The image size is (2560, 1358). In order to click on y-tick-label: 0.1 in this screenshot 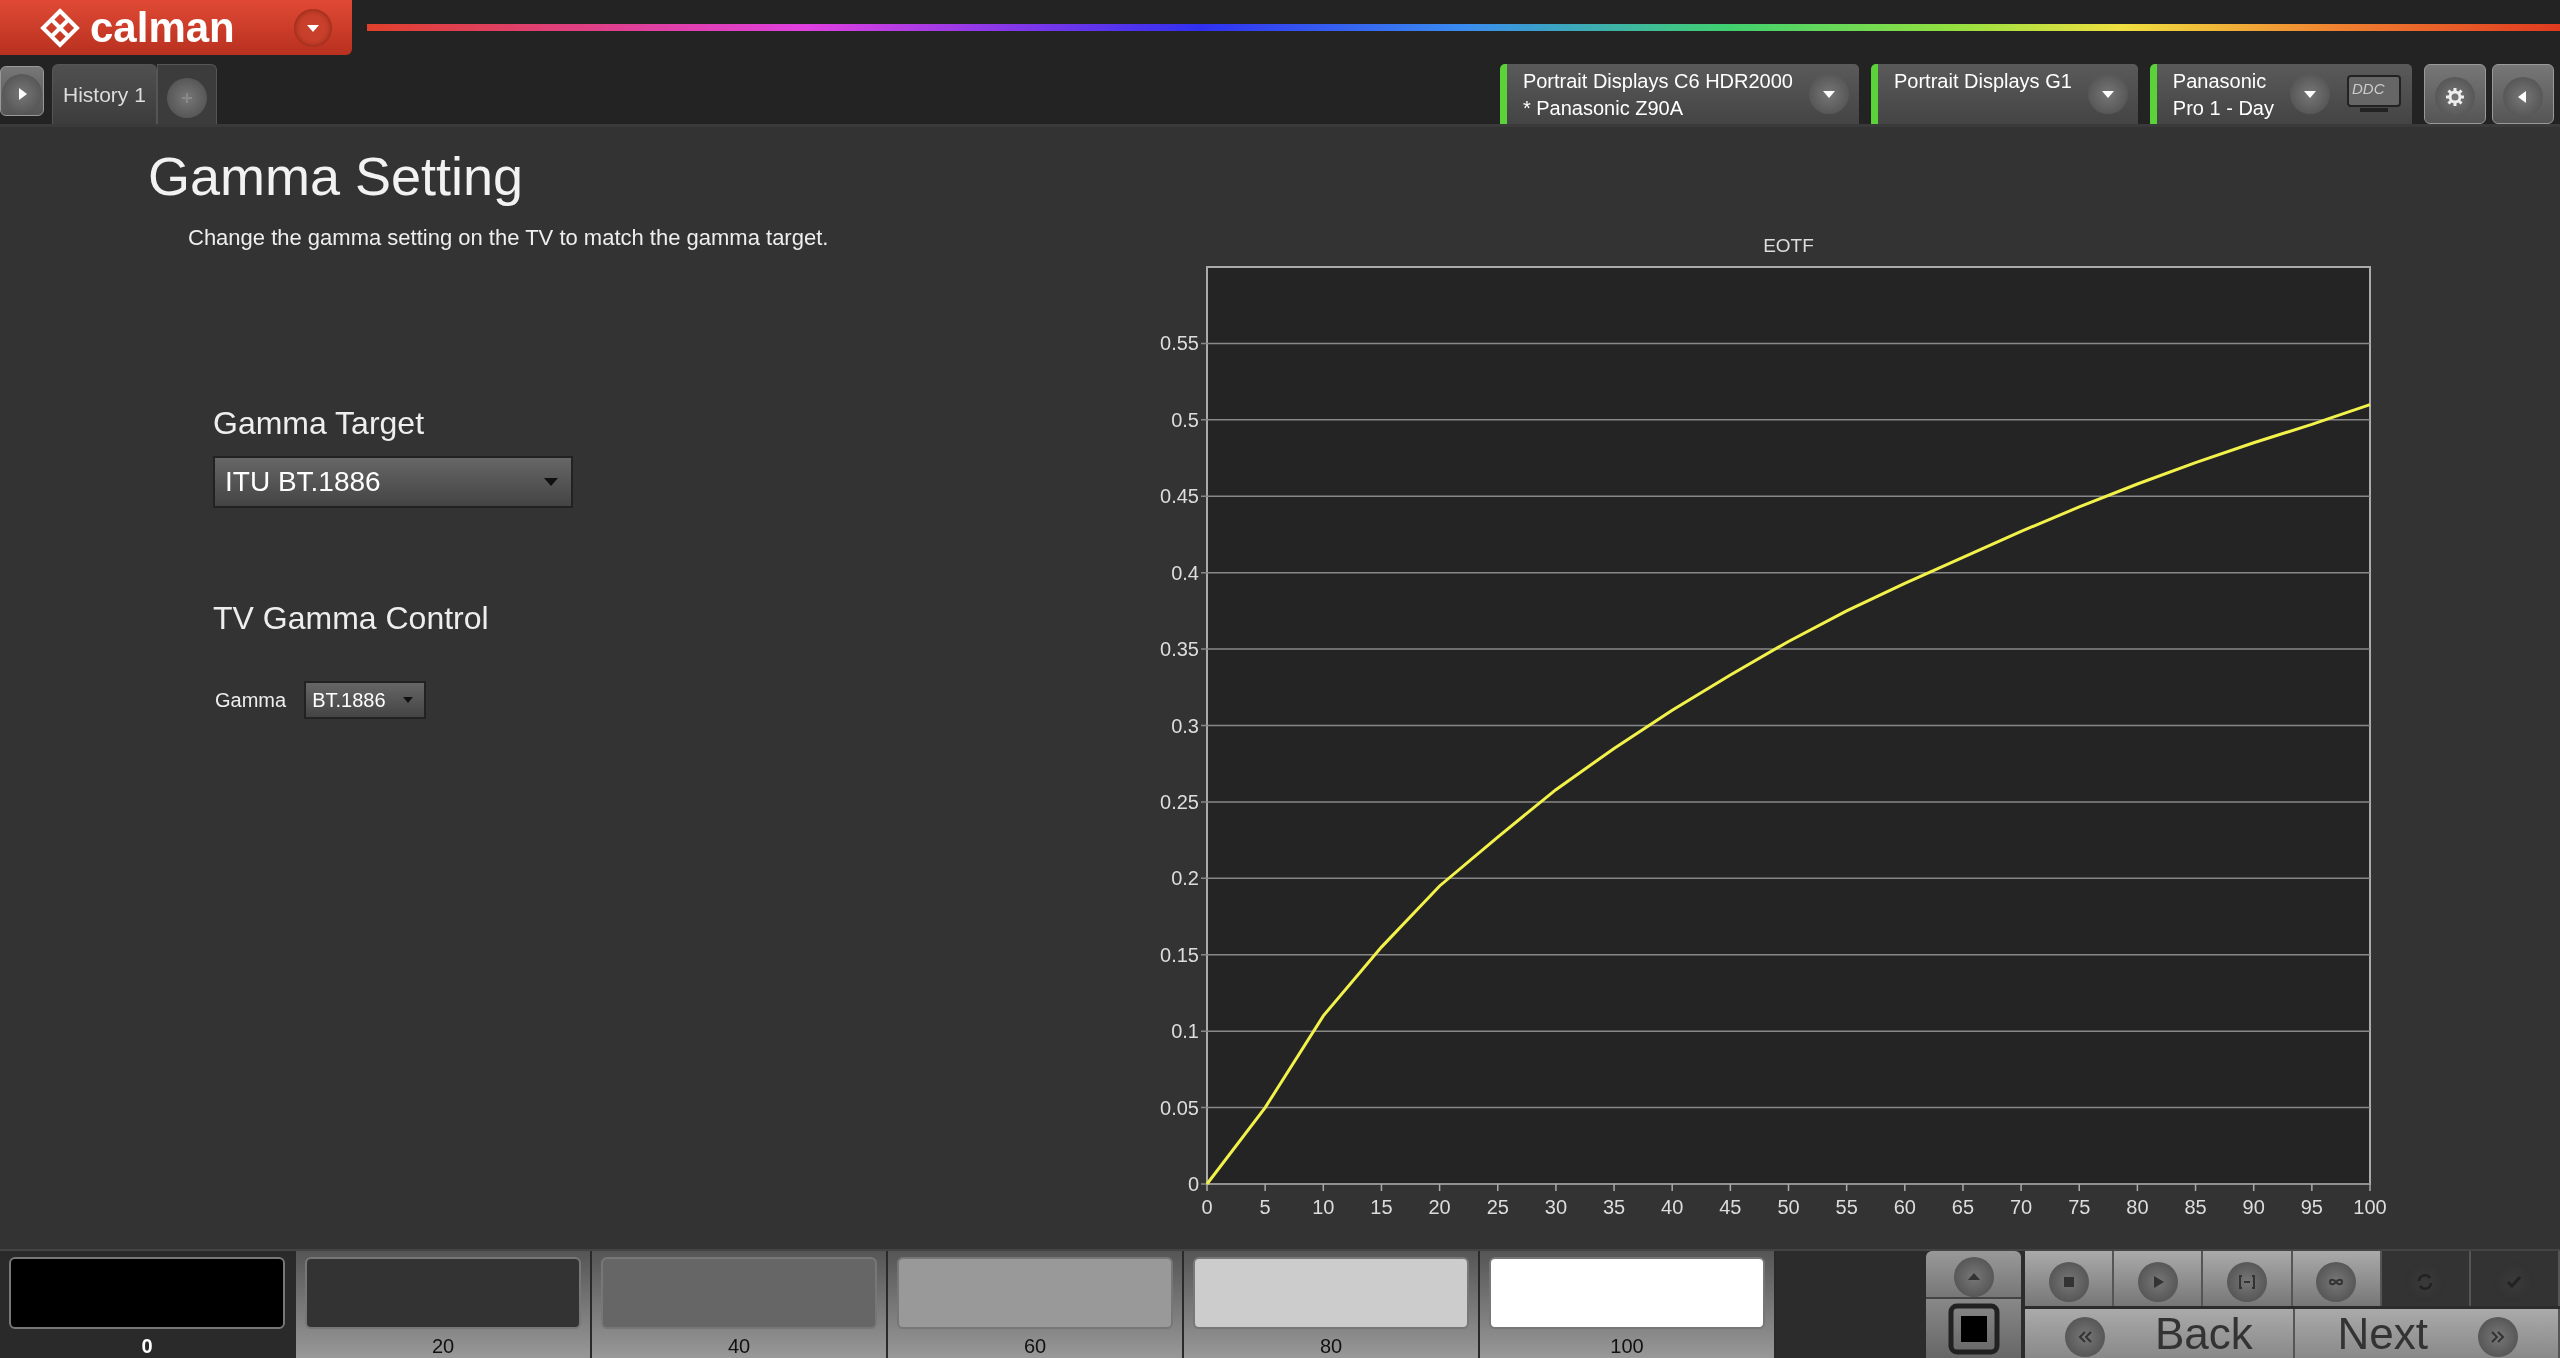, I will do `click(1185, 1031)`.